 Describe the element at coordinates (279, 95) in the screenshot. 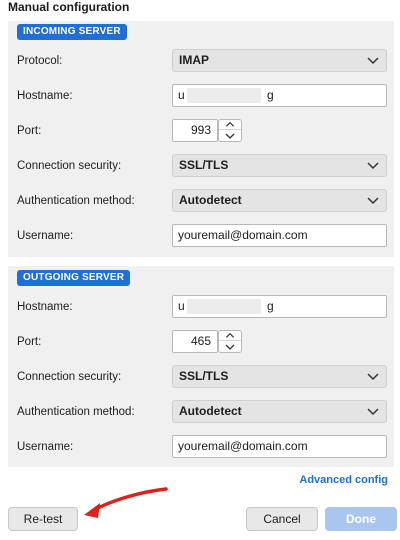

I see `incoming-hostname-input: u g` at that location.